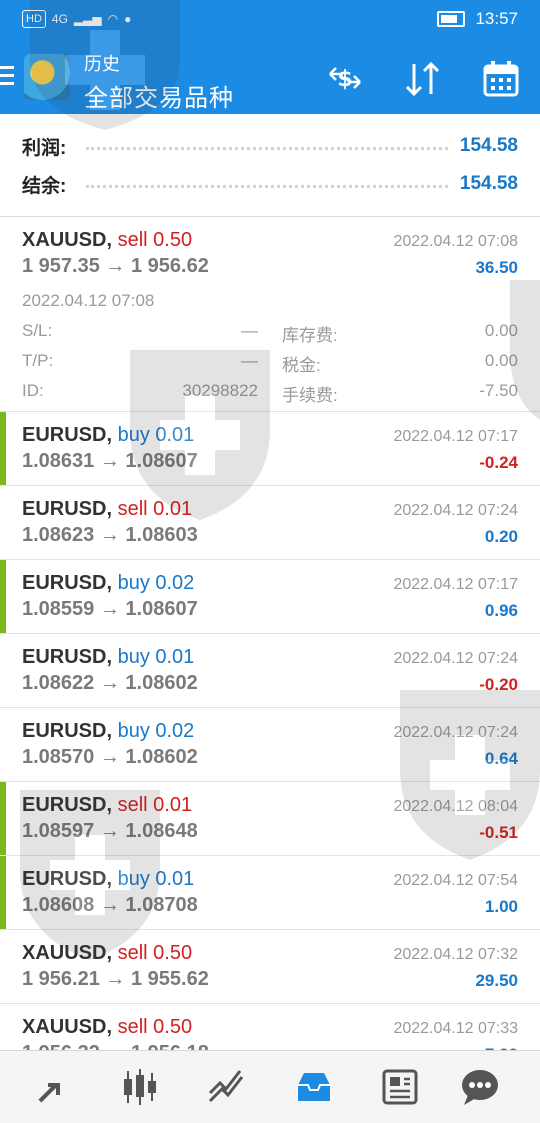 The image size is (540, 1123). What do you see at coordinates (496, 980) in the screenshot?
I see `deal-profit: 29.50` at bounding box center [496, 980].